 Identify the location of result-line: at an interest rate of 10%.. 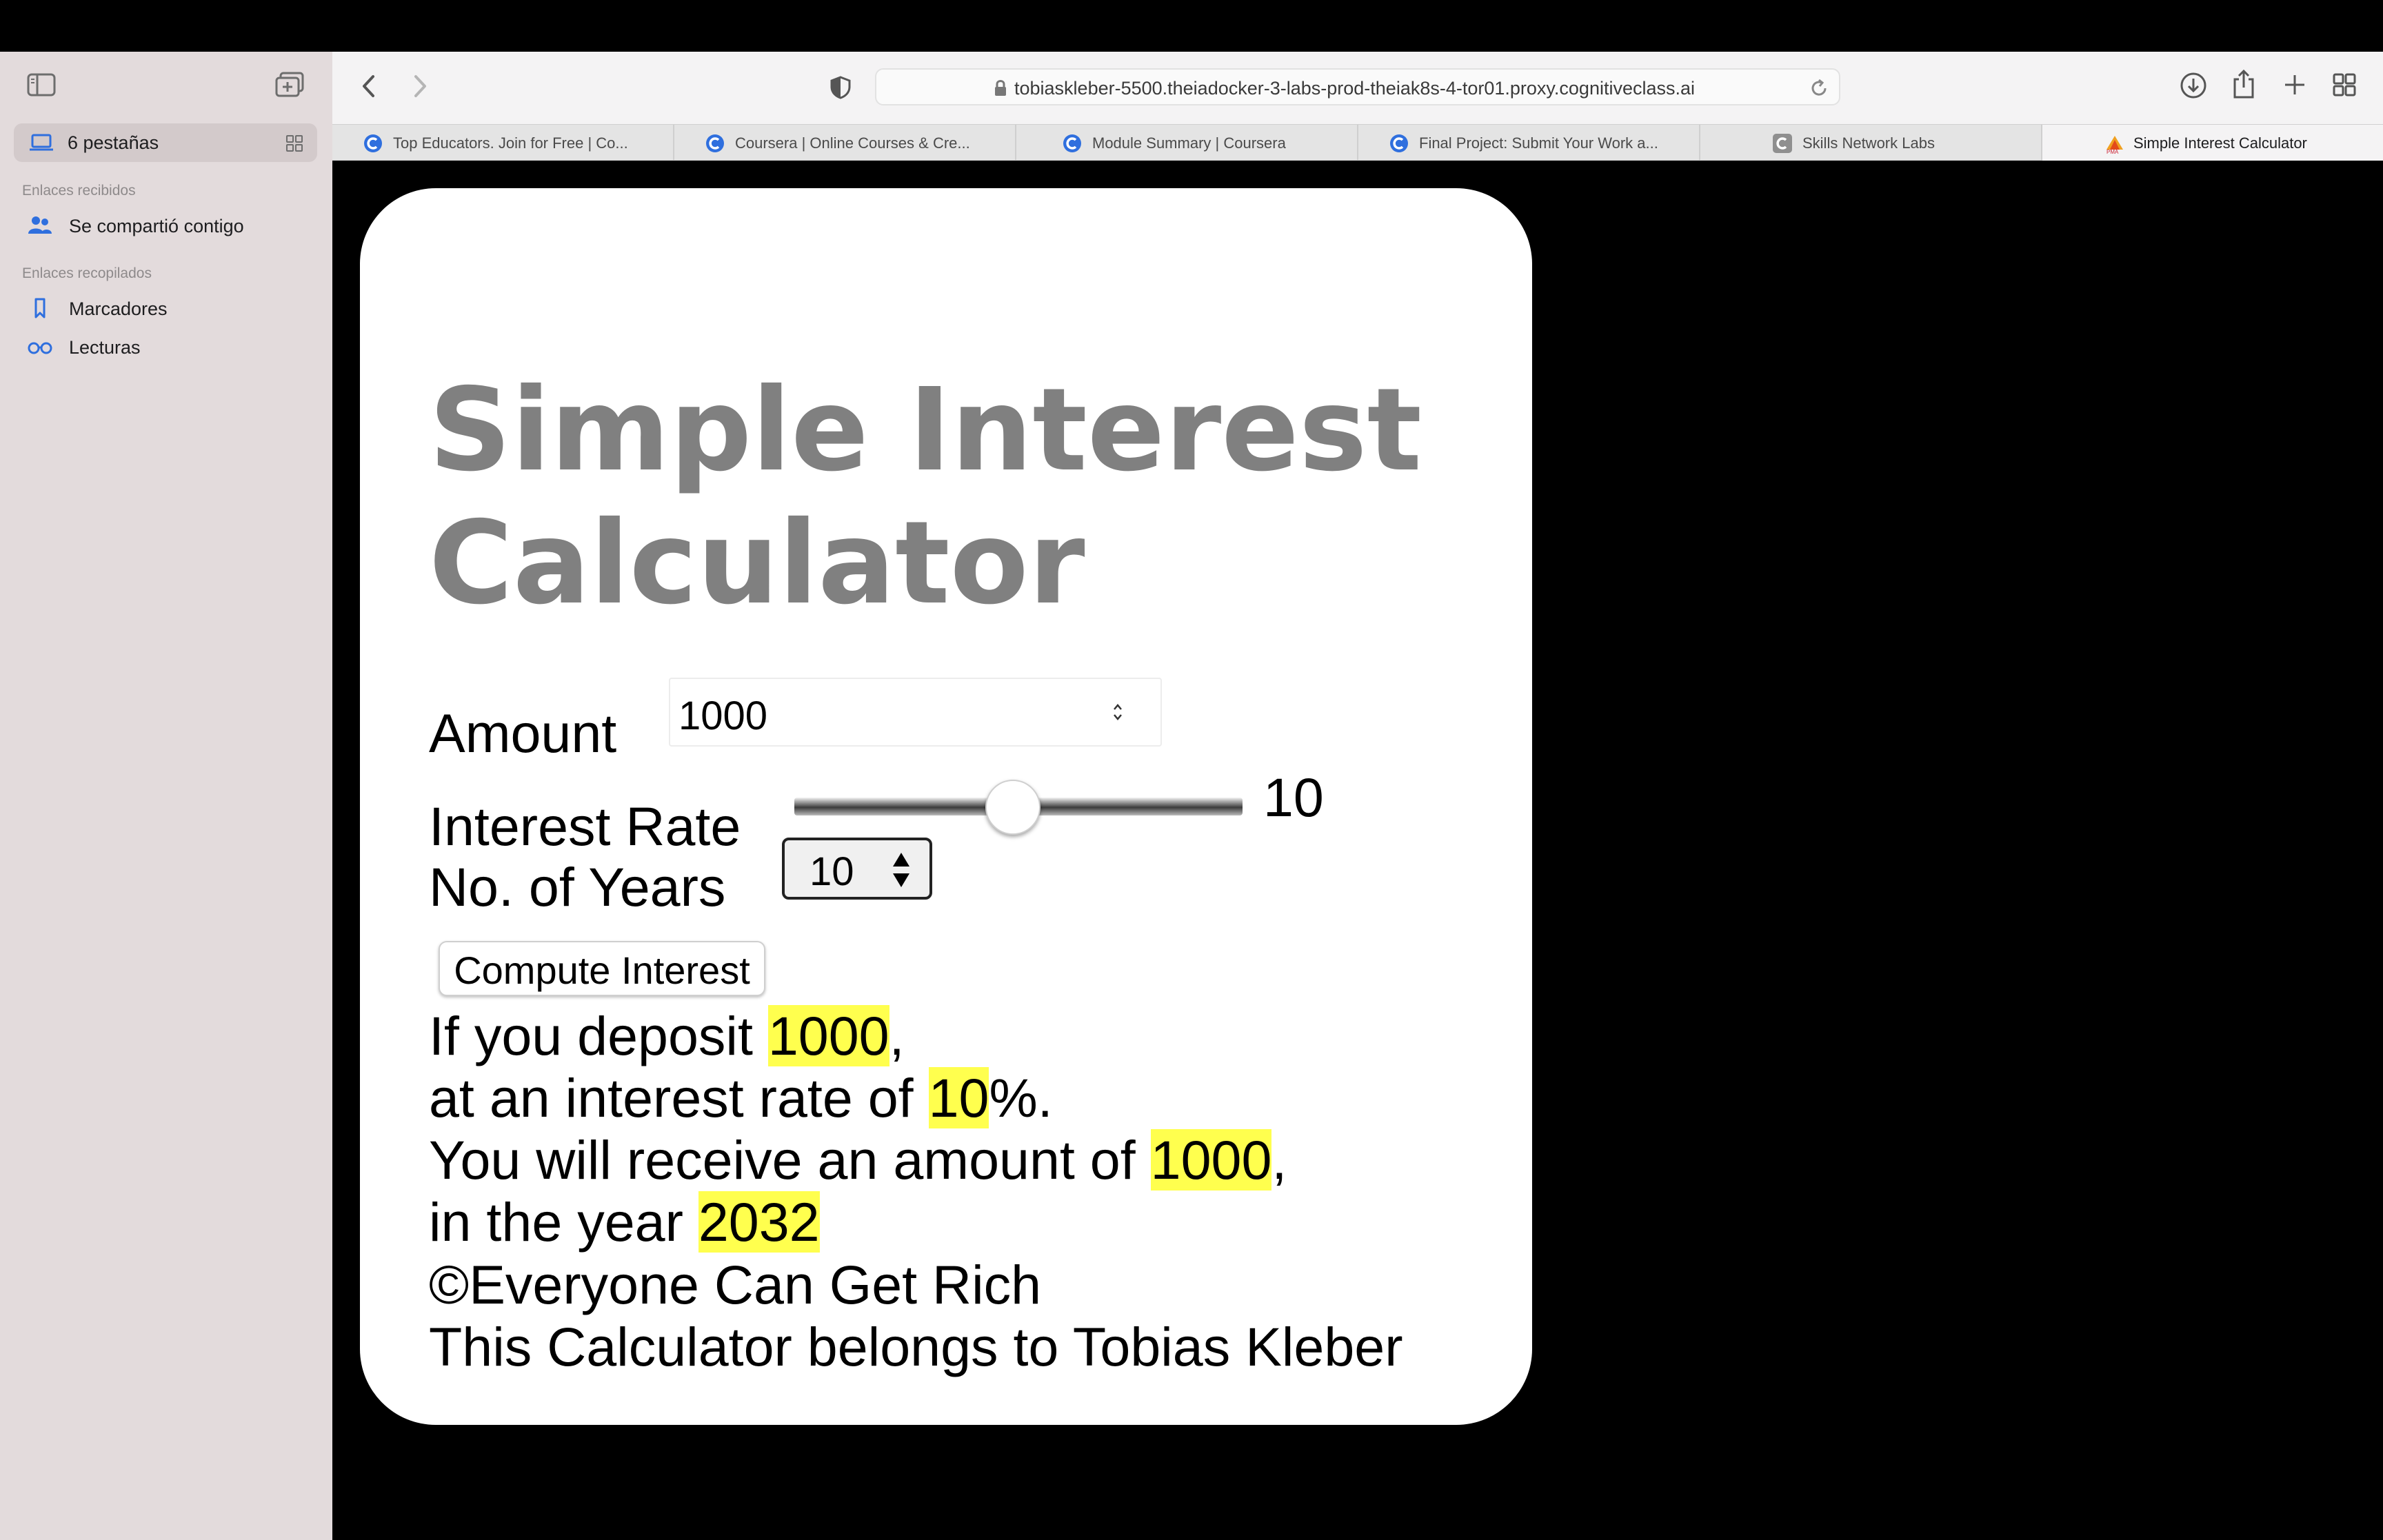
(858, 1098).